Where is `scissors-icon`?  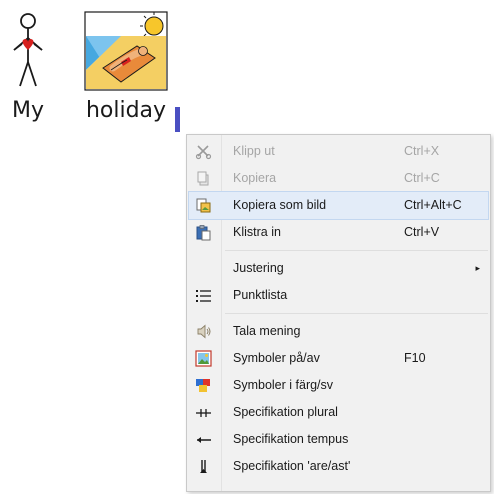 scissors-icon is located at coordinates (203, 151).